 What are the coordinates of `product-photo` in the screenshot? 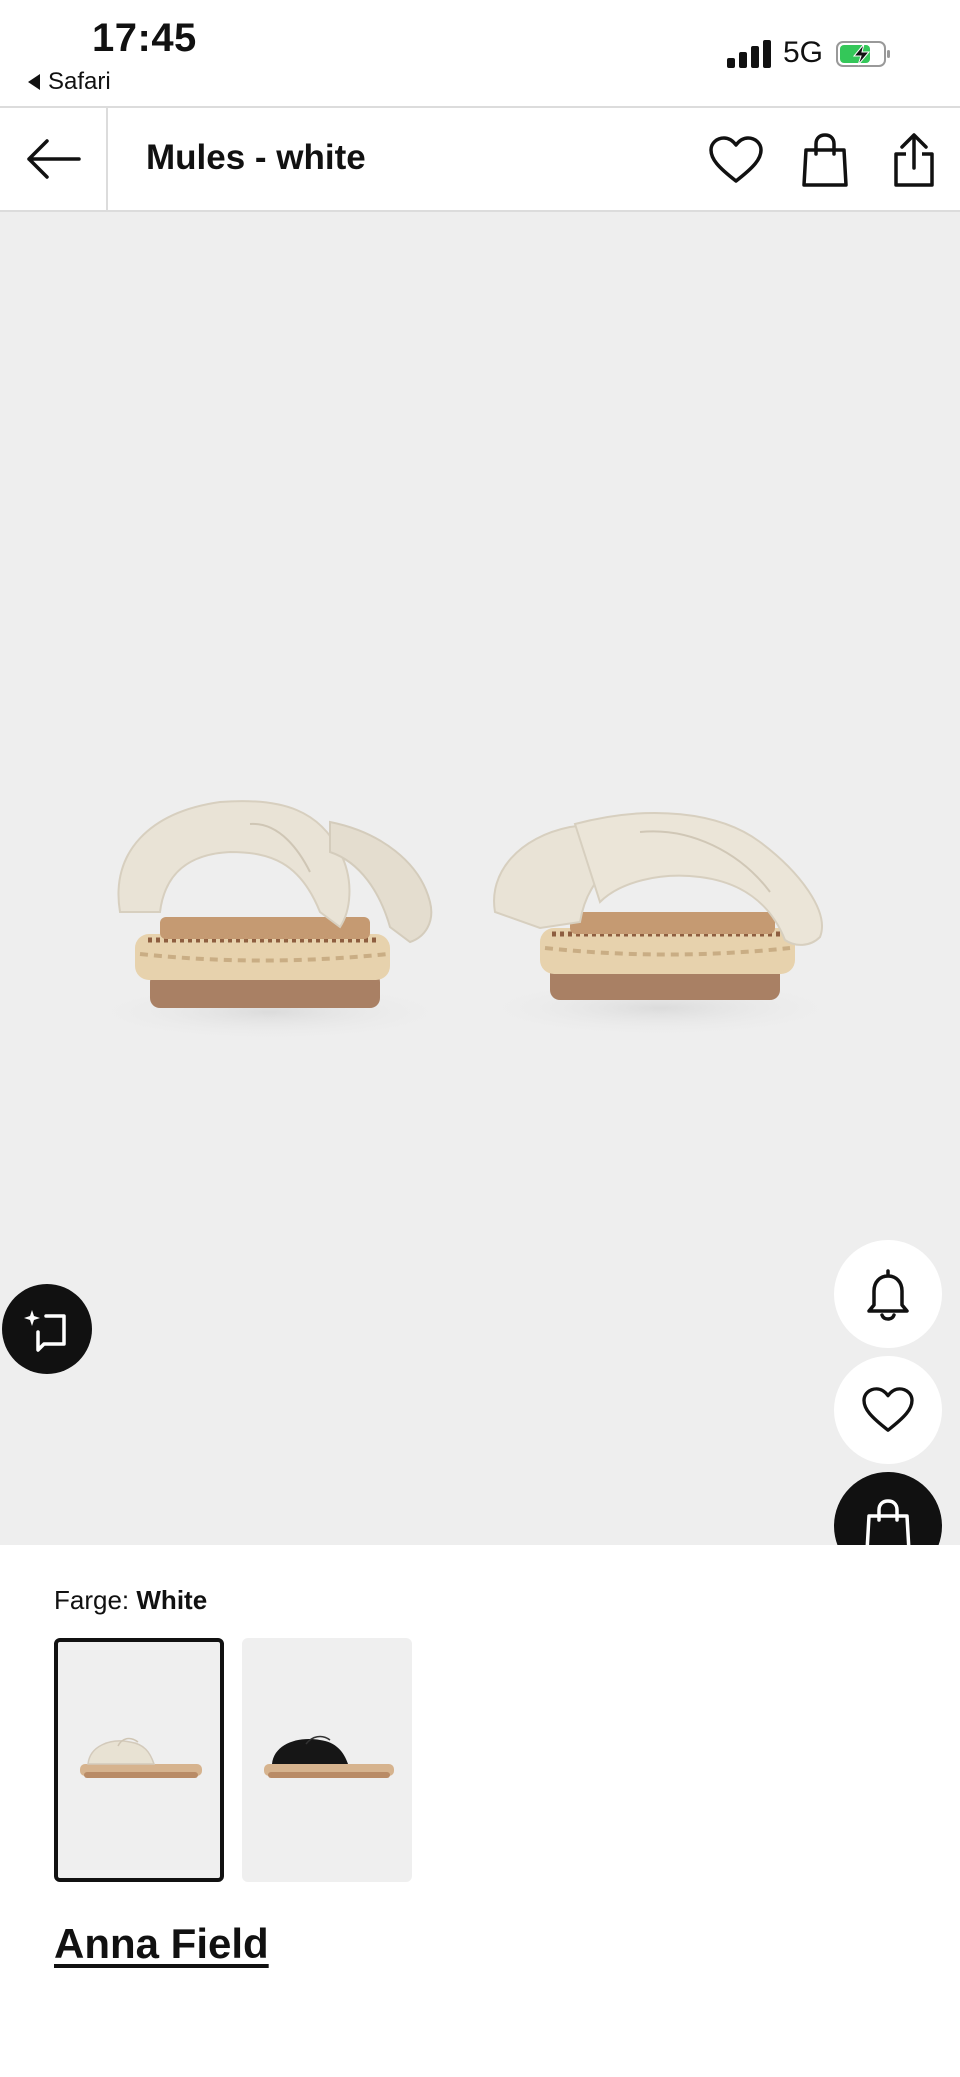 It's located at (465, 921).